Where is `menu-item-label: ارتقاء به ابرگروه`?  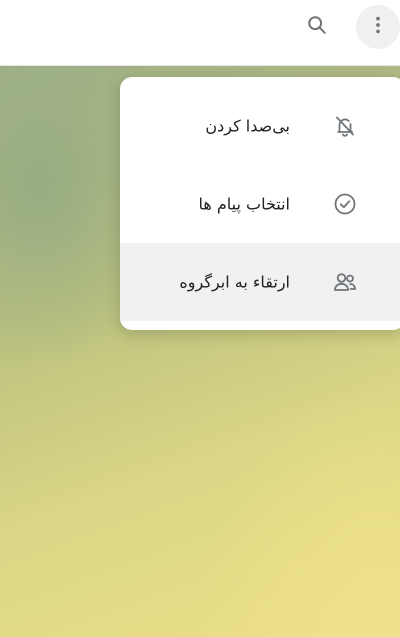 menu-item-label: ارتقاء به ابرگروه is located at coordinates (234, 282).